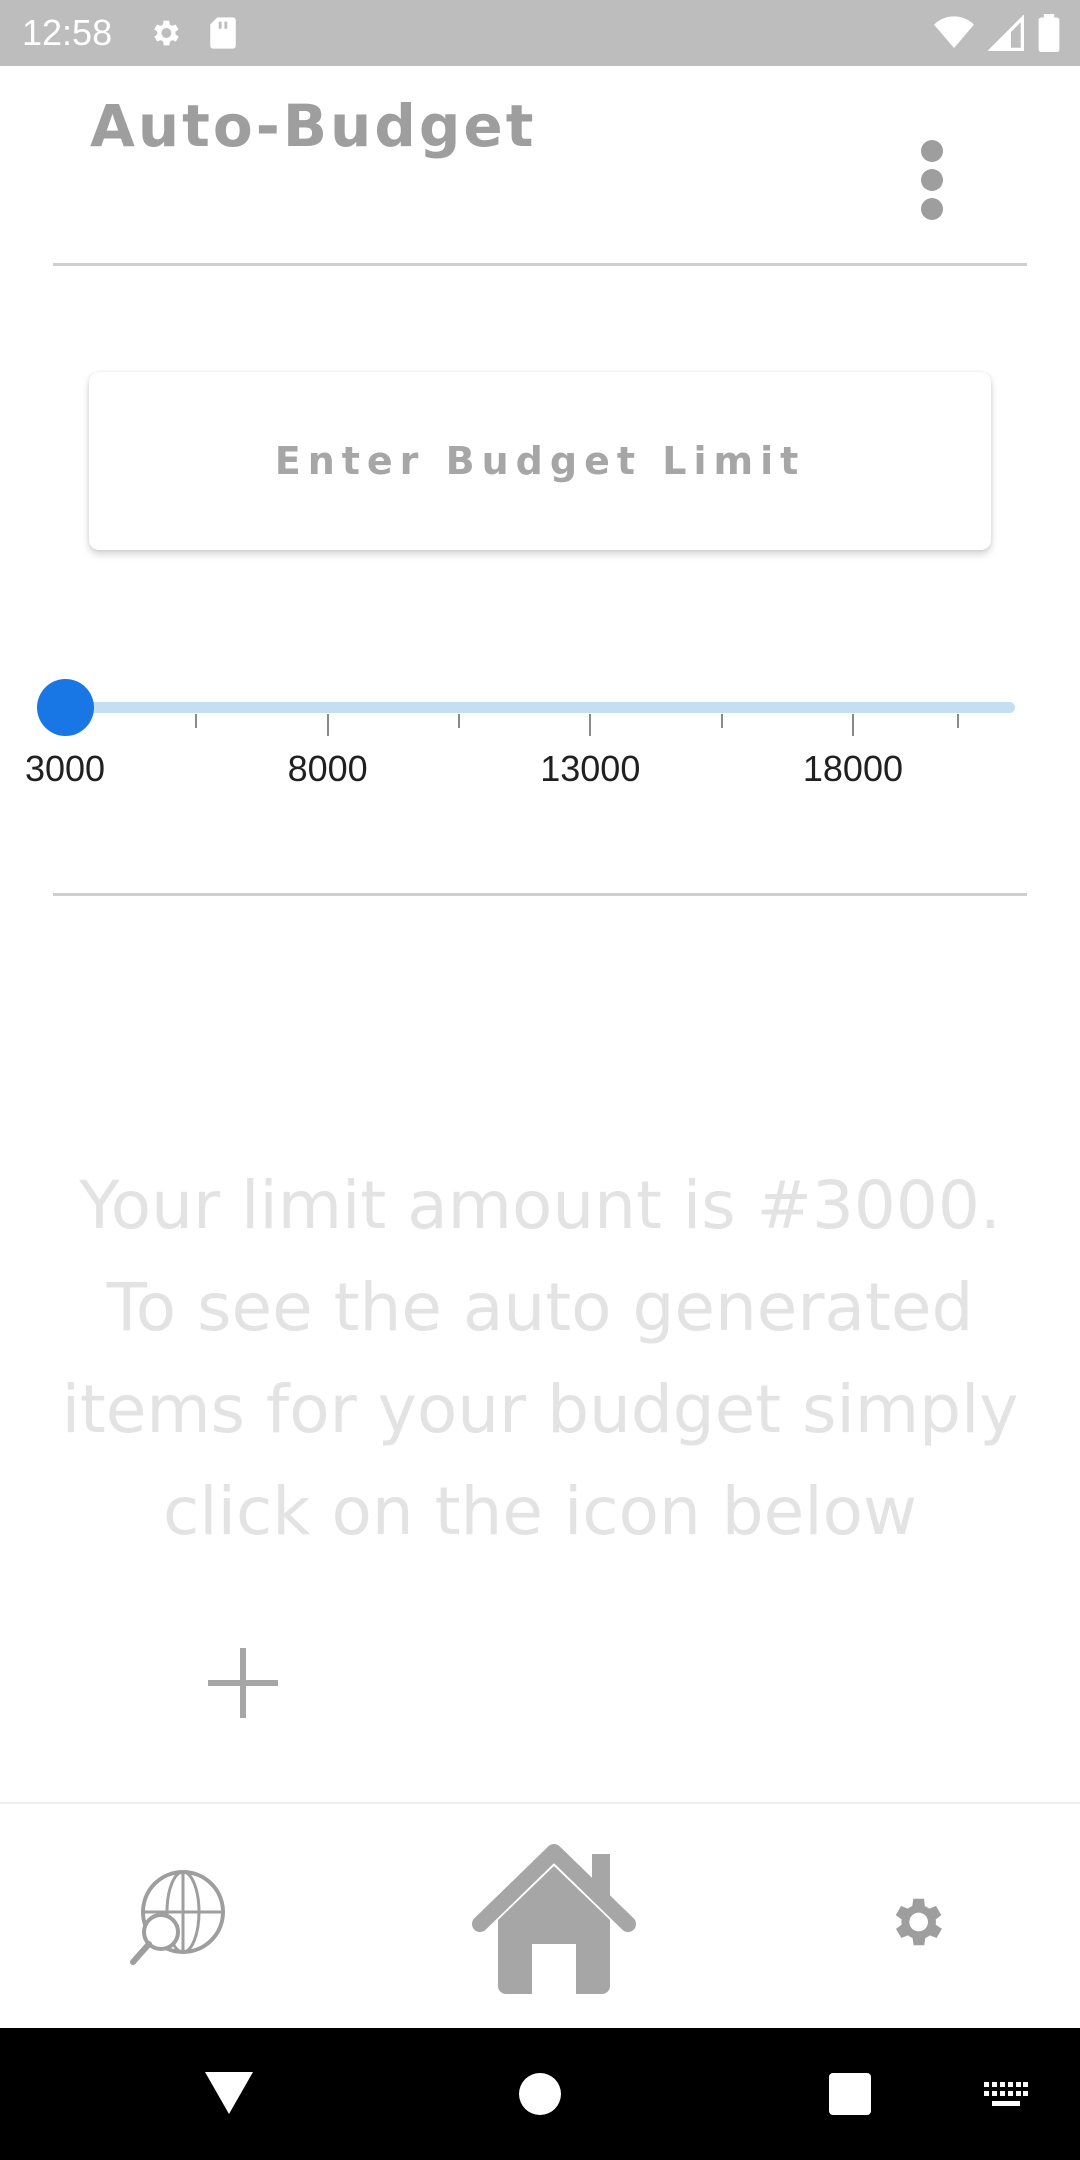 The image size is (1080, 2160). I want to click on home-circle-icon, so click(540, 2096).